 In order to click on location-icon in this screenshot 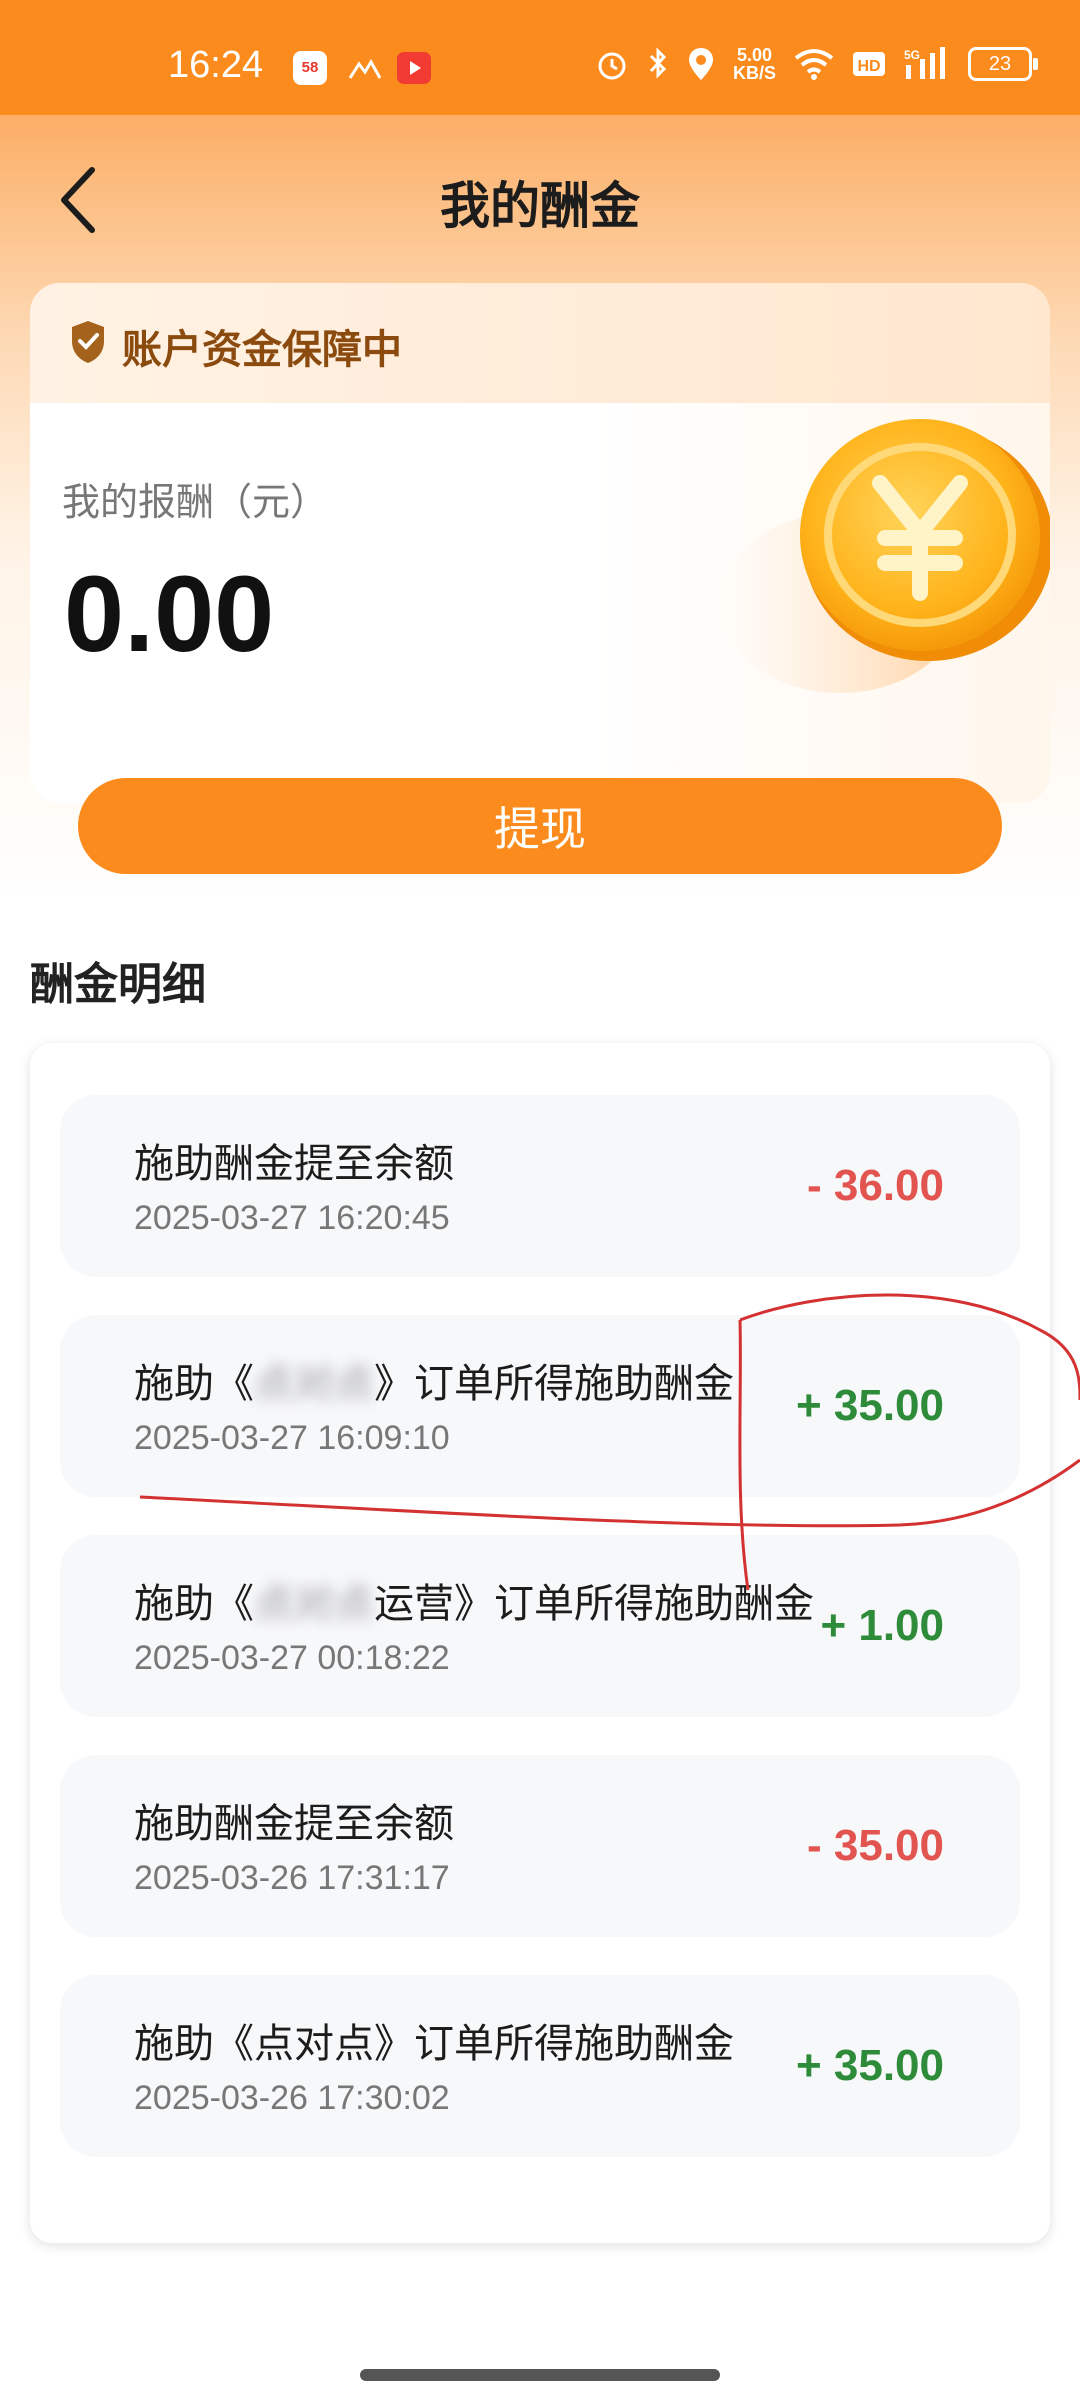, I will do `click(700, 64)`.